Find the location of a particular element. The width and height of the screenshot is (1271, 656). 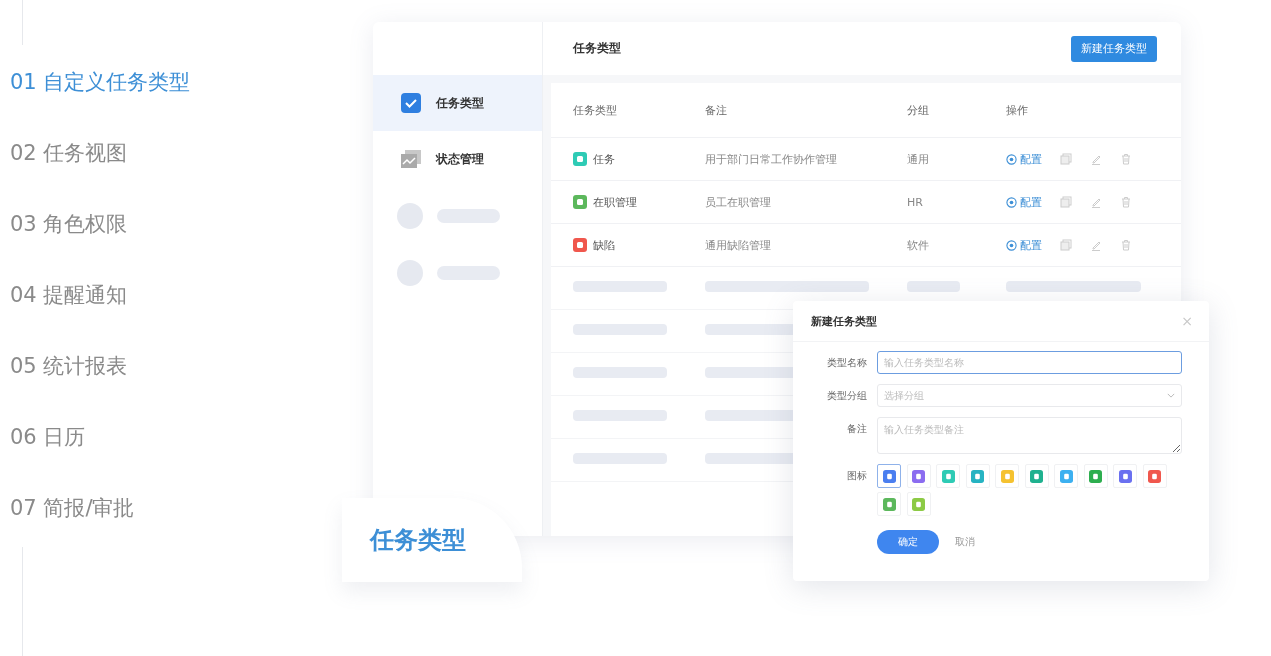

confirm-button: 确定 is located at coordinates (908, 542).